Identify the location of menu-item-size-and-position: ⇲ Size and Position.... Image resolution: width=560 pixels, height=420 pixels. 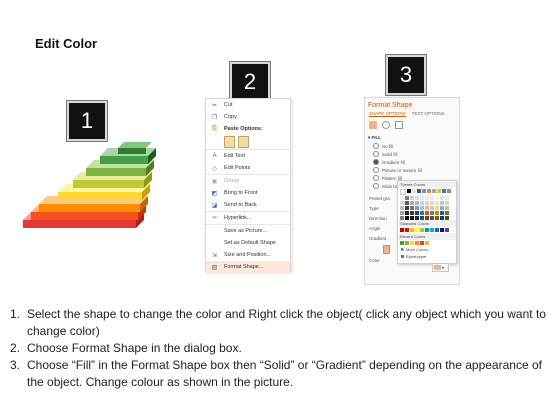
(248, 255).